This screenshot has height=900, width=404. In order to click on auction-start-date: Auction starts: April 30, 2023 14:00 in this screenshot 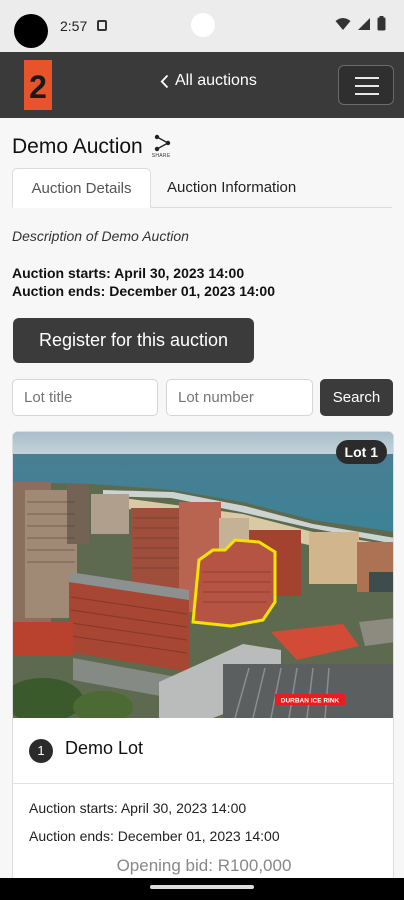, I will do `click(128, 273)`.